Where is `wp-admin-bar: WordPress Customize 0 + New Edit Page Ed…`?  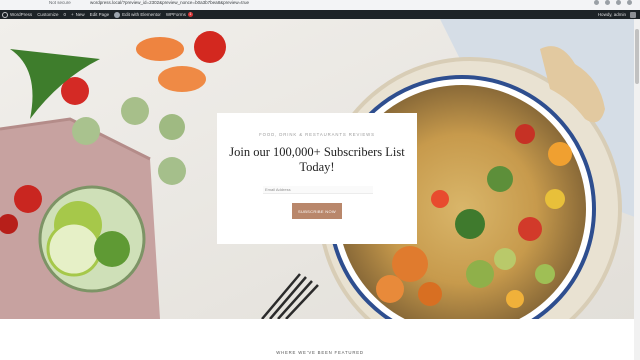
wp-admin-bar: WordPress Customize 0 + New Edit Page Ed… is located at coordinates (320, 14).